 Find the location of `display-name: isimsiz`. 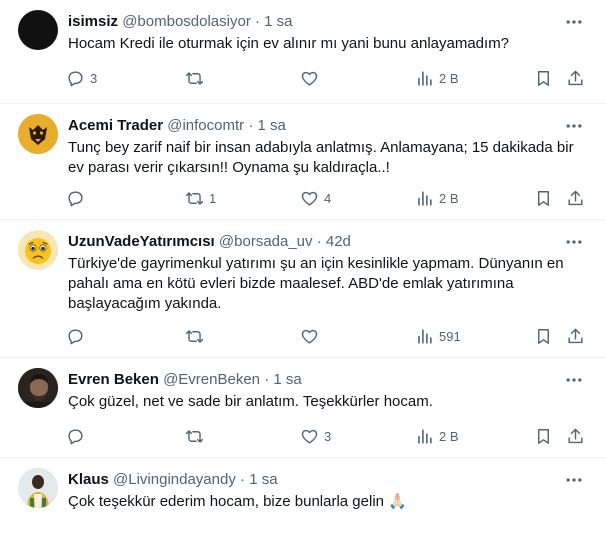

display-name: isimsiz is located at coordinates (93, 21).